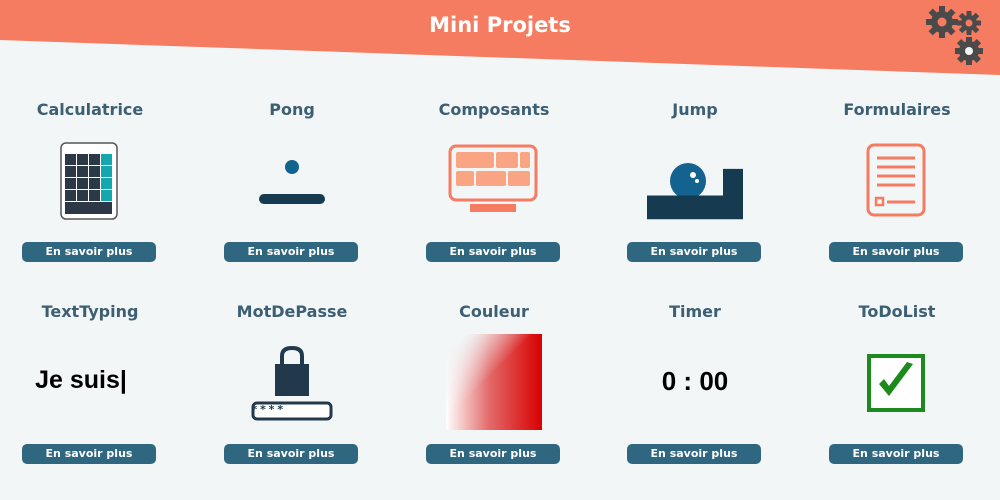 The image size is (1000, 500). What do you see at coordinates (695, 381) in the screenshot?
I see `timer-display: 0 : 00` at bounding box center [695, 381].